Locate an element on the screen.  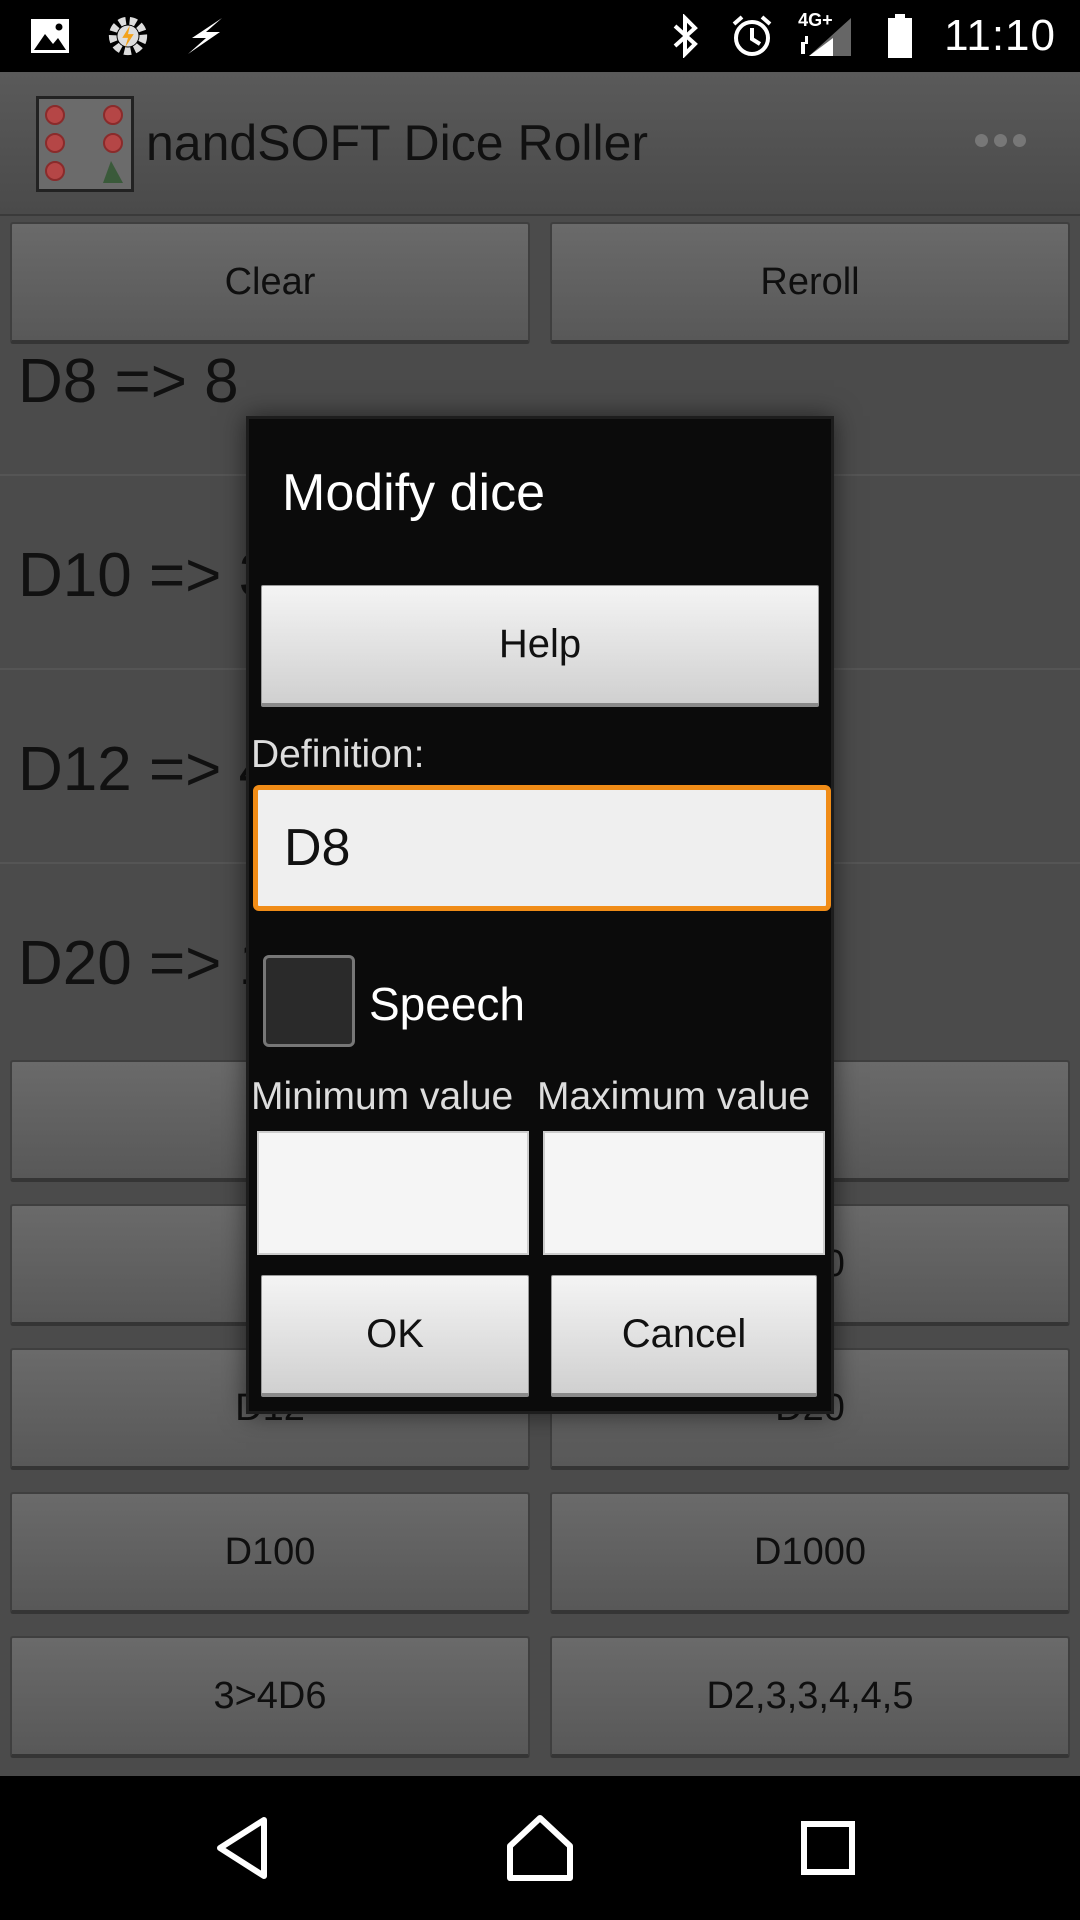
minimum-value-input is located at coordinates (393, 1193).